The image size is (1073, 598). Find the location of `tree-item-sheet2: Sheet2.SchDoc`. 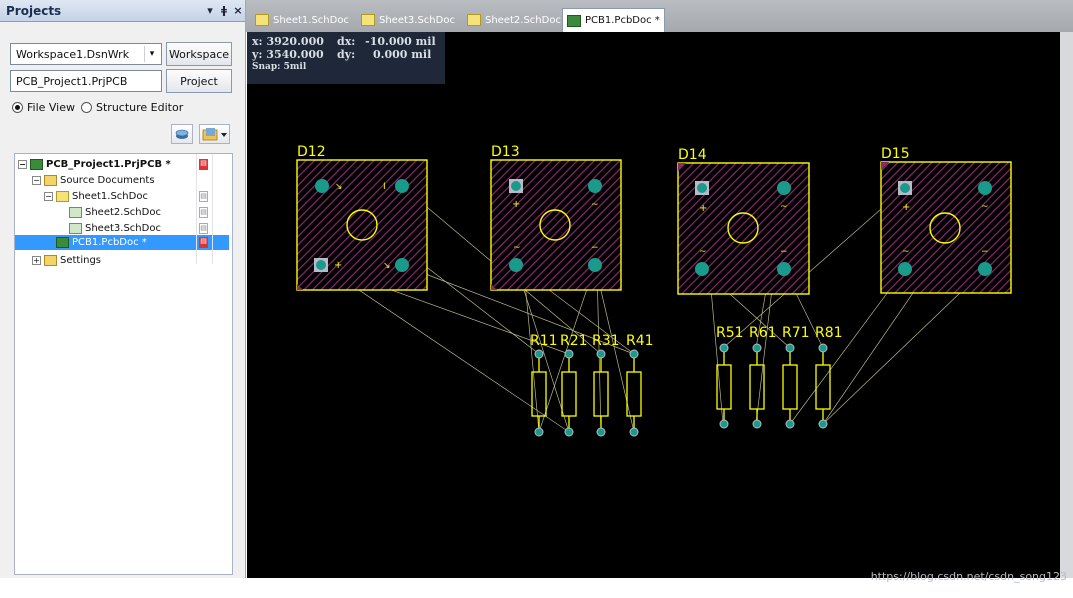

tree-item-sheet2: Sheet2.SchDoc is located at coordinates (115, 212).